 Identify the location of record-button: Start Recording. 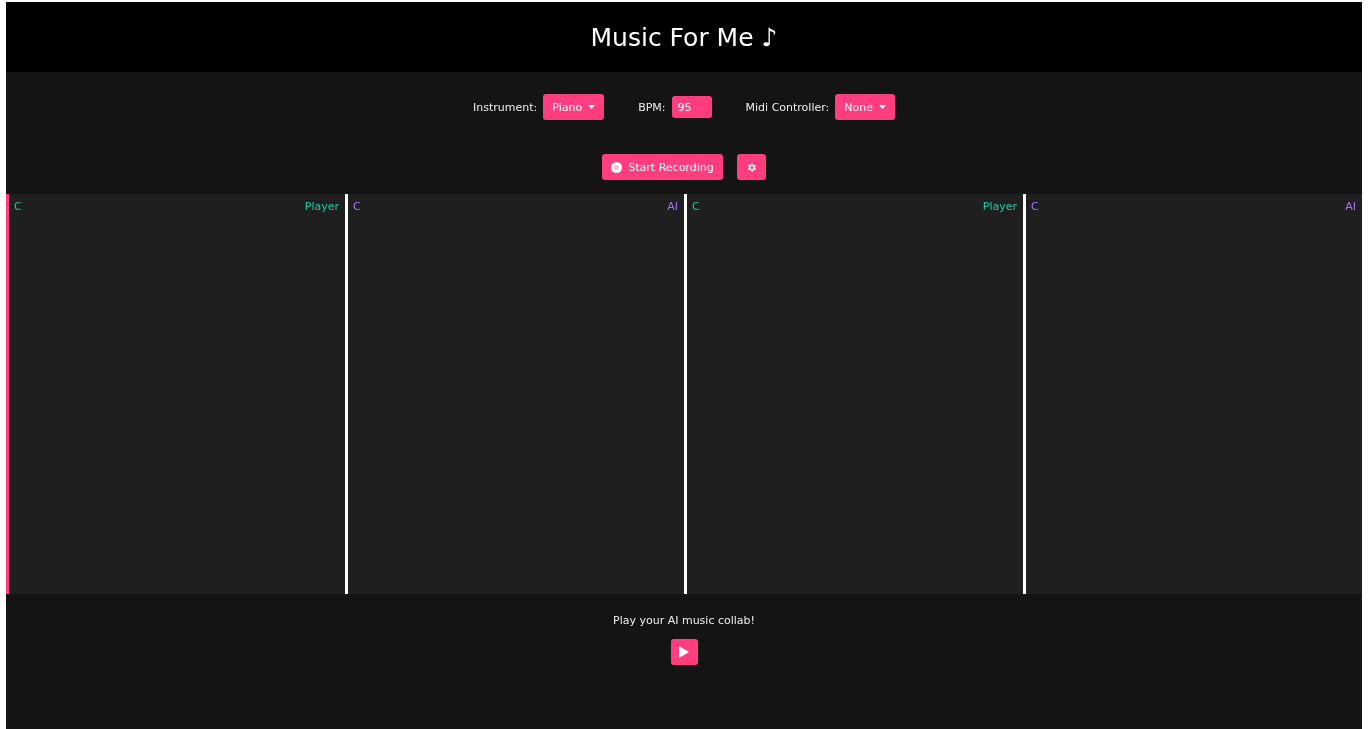
(662, 167).